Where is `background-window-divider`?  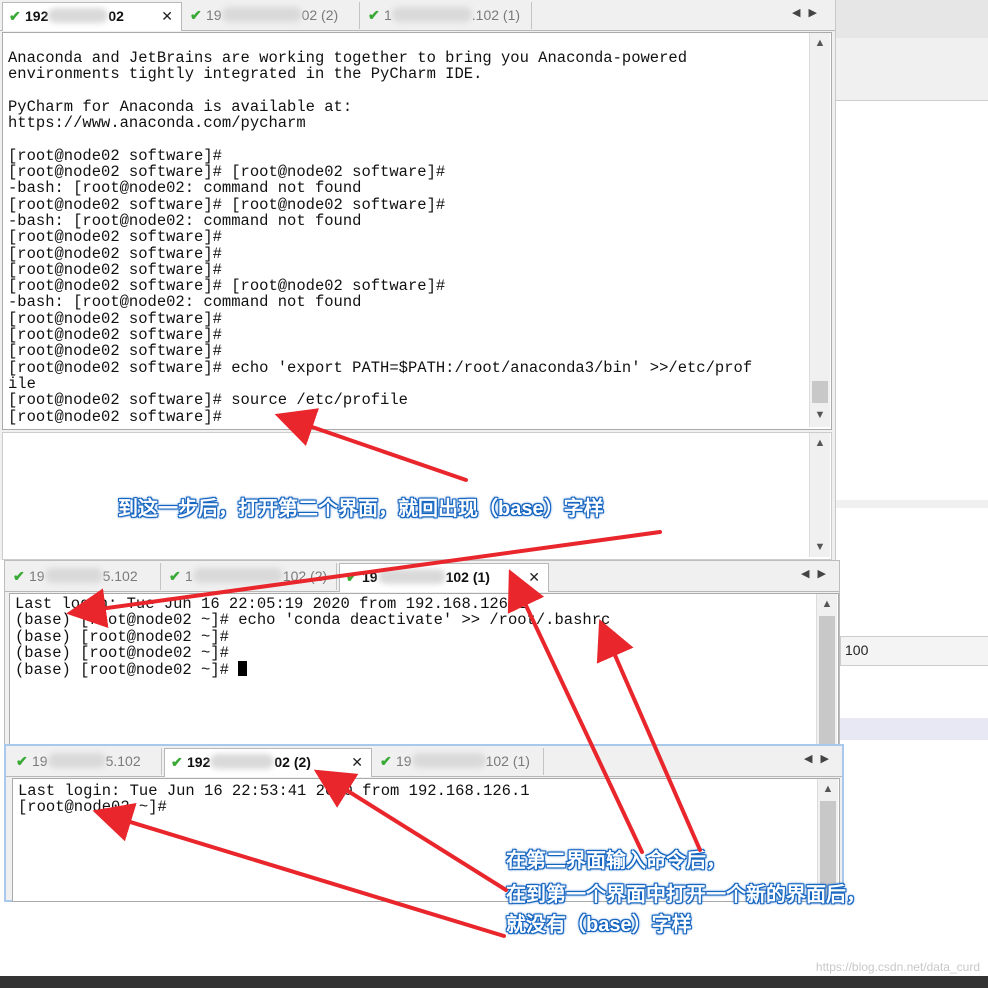 background-window-divider is located at coordinates (912, 504).